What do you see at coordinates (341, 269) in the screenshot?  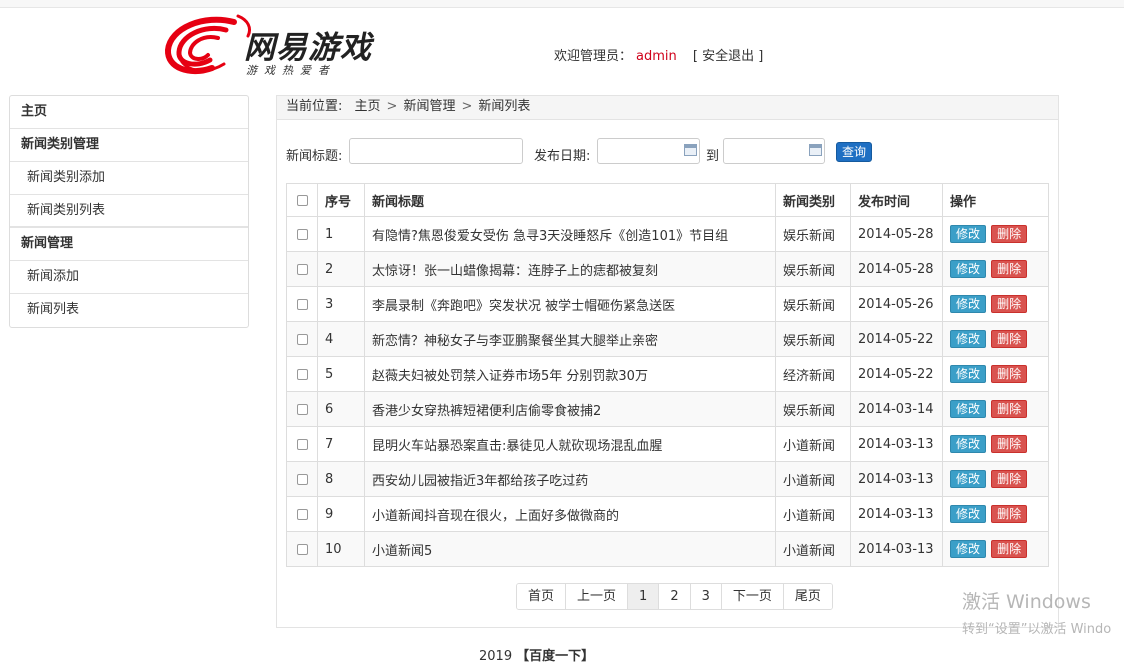 I see `row-no: 2` at bounding box center [341, 269].